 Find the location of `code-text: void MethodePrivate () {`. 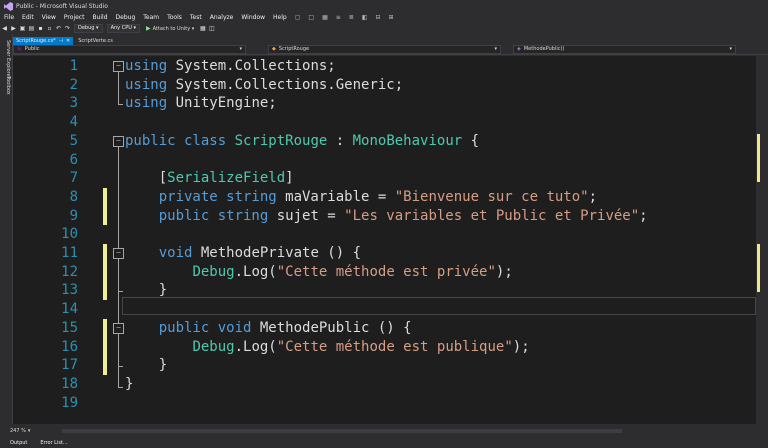

code-text: void MethodePrivate () { is located at coordinates (243, 253).